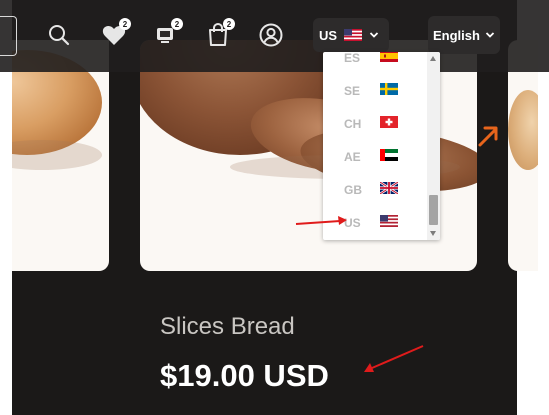 Image resolution: width=549 pixels, height=415 pixels. Describe the element at coordinates (321, 220) in the screenshot. I see `annotation-arrow-to-us-option` at that location.